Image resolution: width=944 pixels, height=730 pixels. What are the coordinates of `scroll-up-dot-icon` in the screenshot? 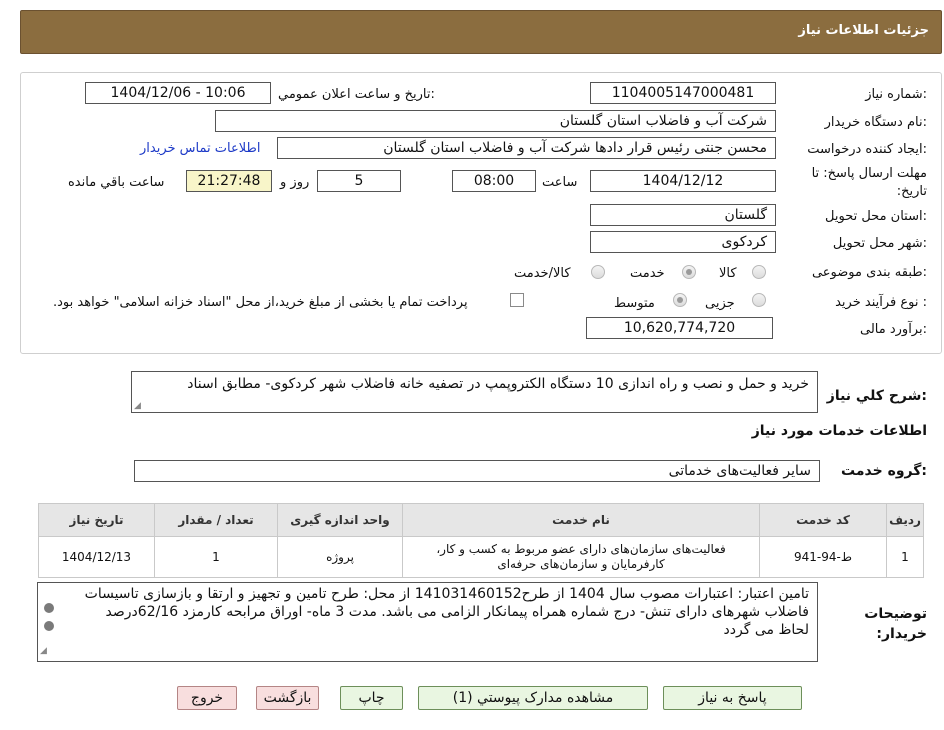 It's located at (49, 608).